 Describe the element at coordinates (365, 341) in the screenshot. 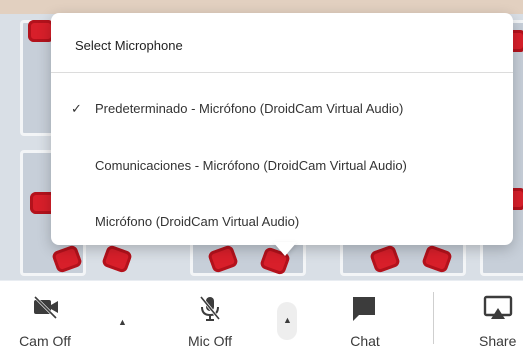

I see `chat-label: Chat` at that location.